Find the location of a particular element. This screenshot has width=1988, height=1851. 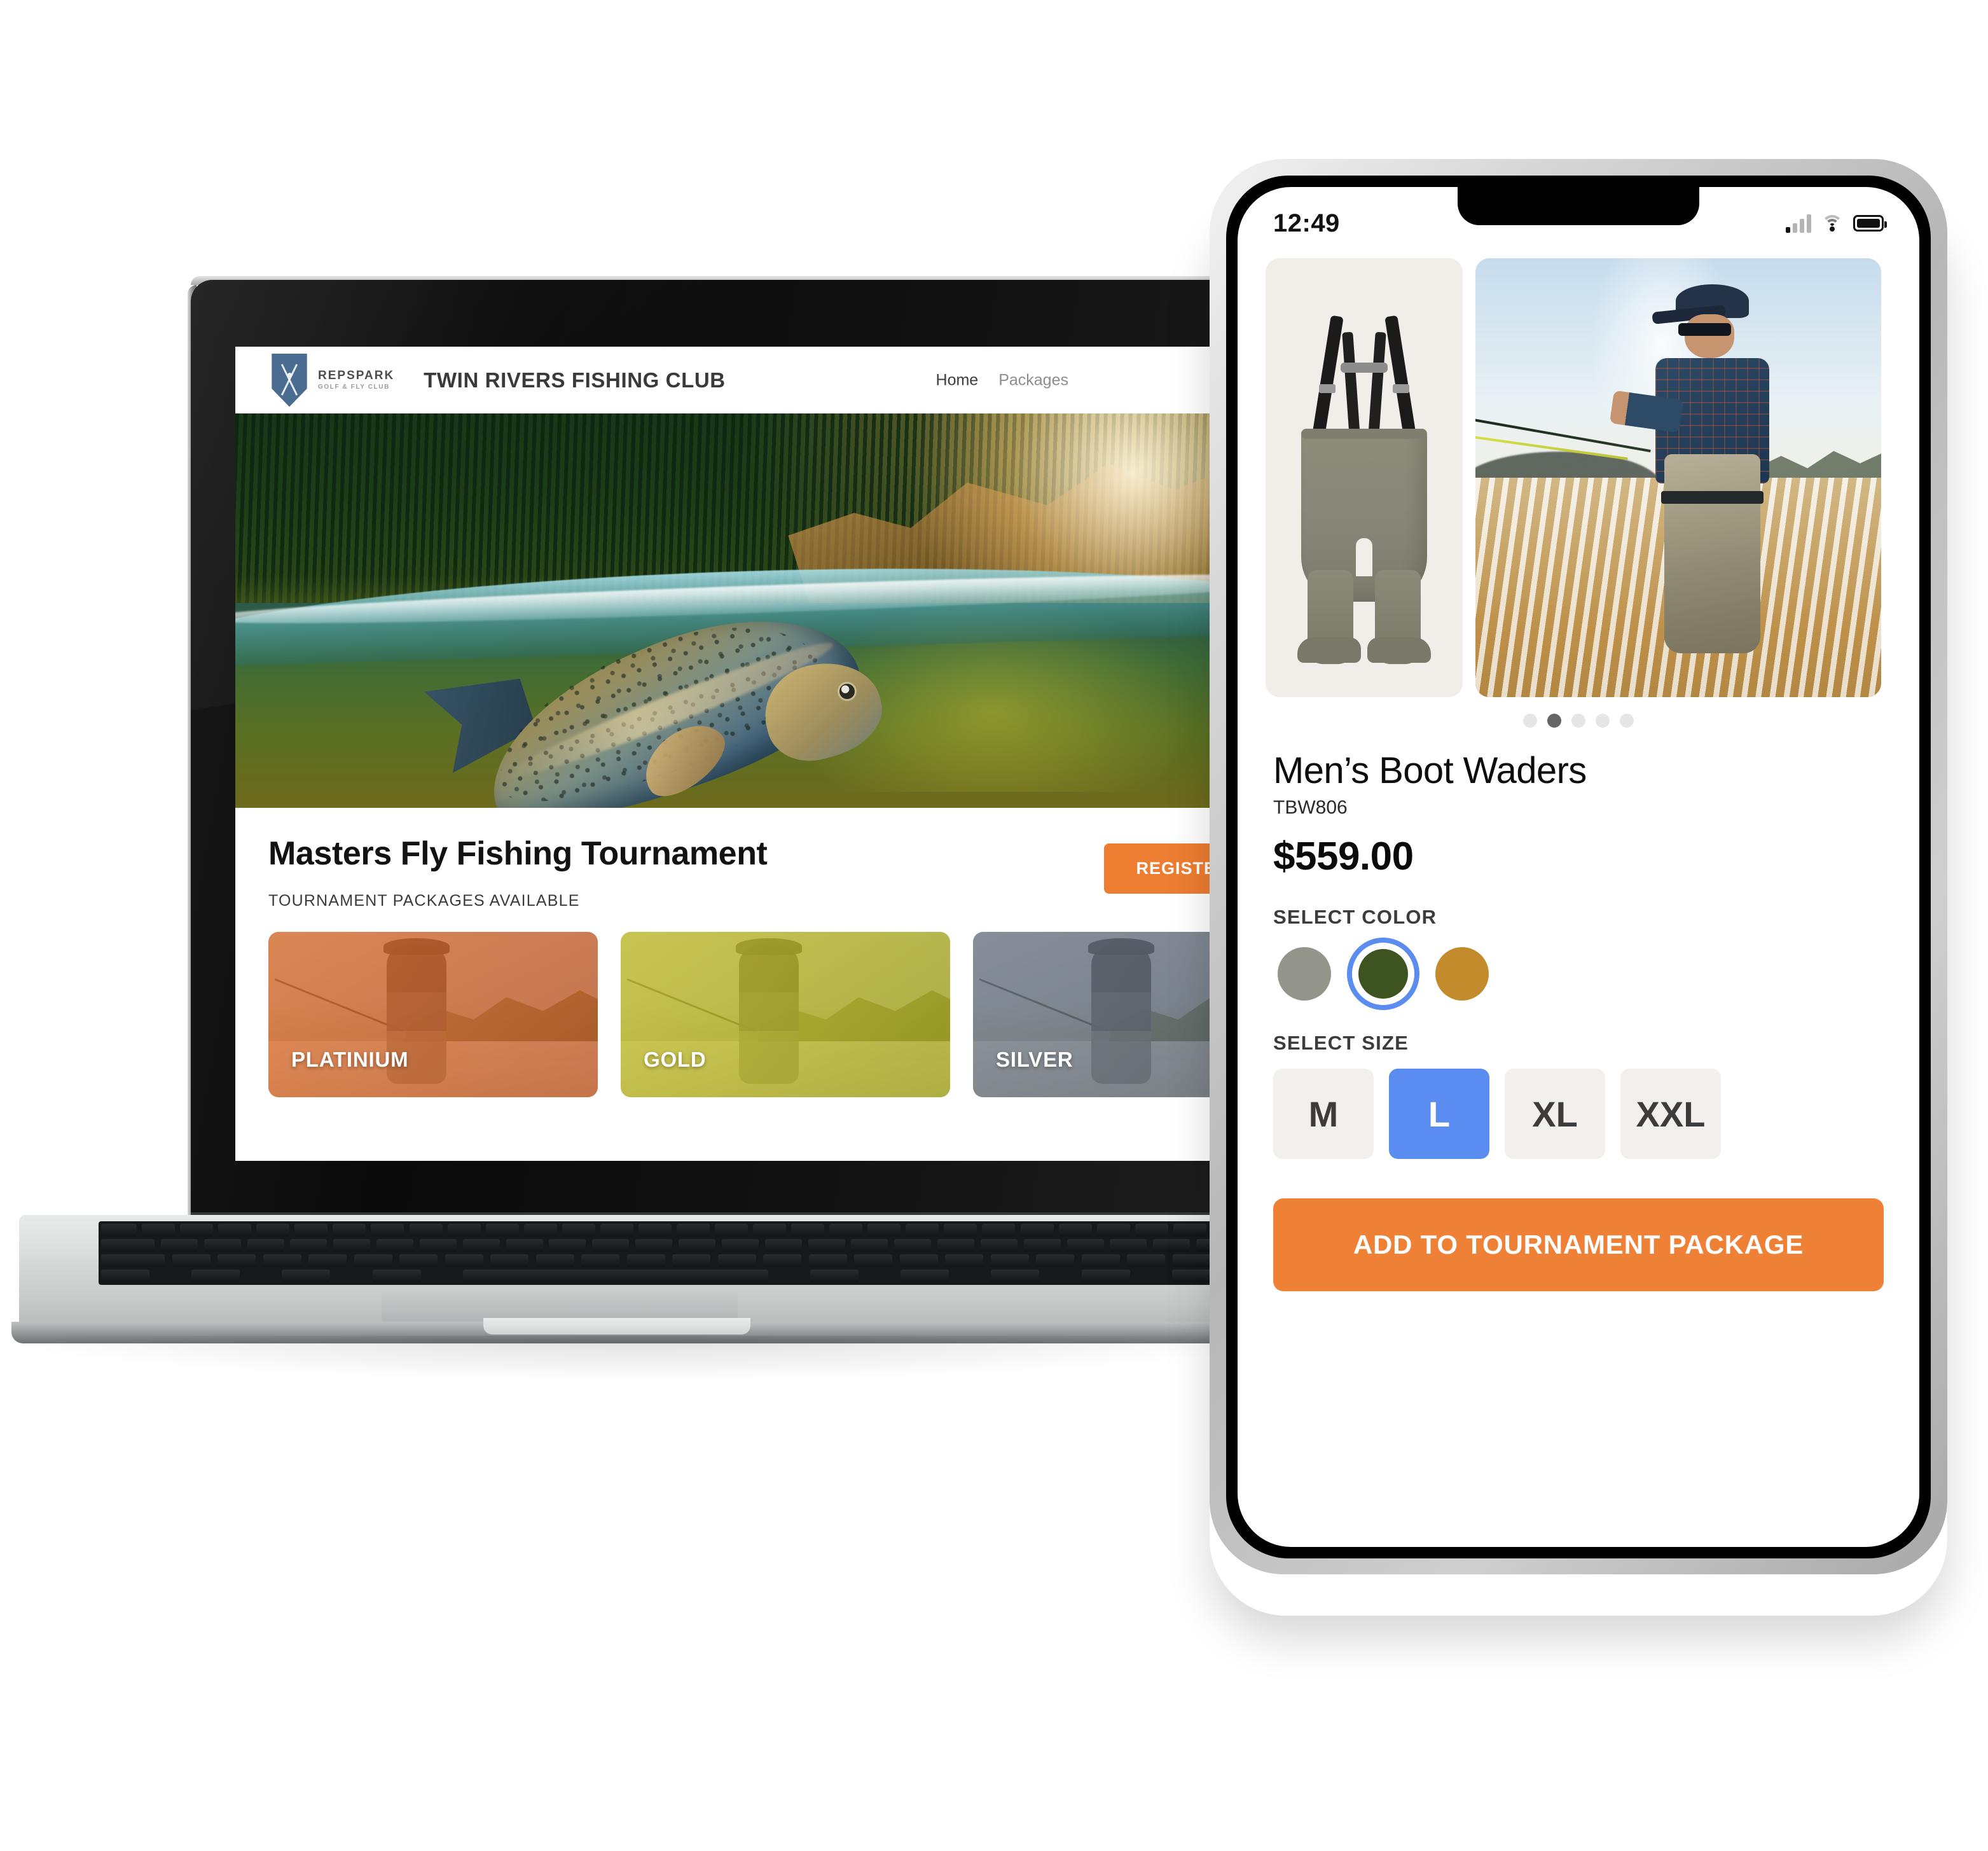

size-button-xl: XL is located at coordinates (1555, 1114).